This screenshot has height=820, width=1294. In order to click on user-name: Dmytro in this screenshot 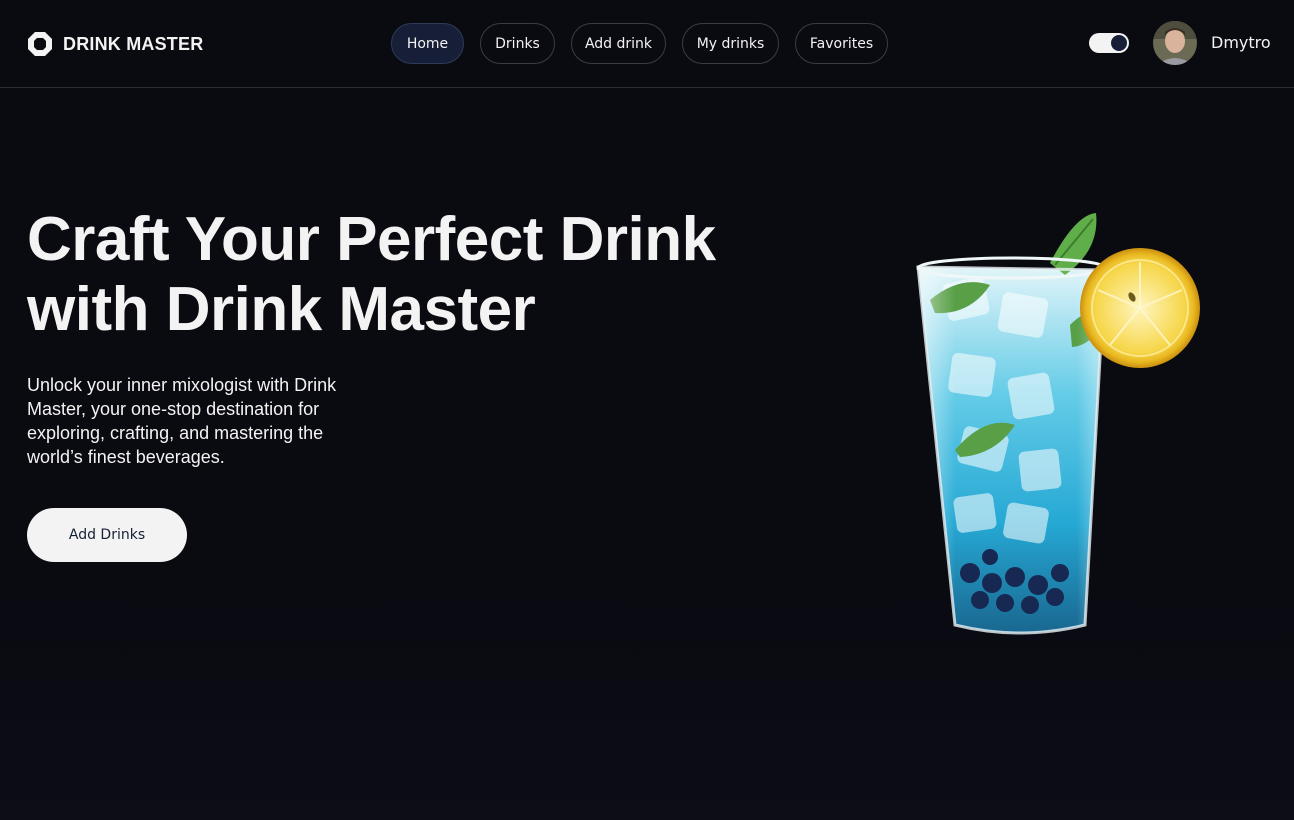, I will do `click(1241, 42)`.